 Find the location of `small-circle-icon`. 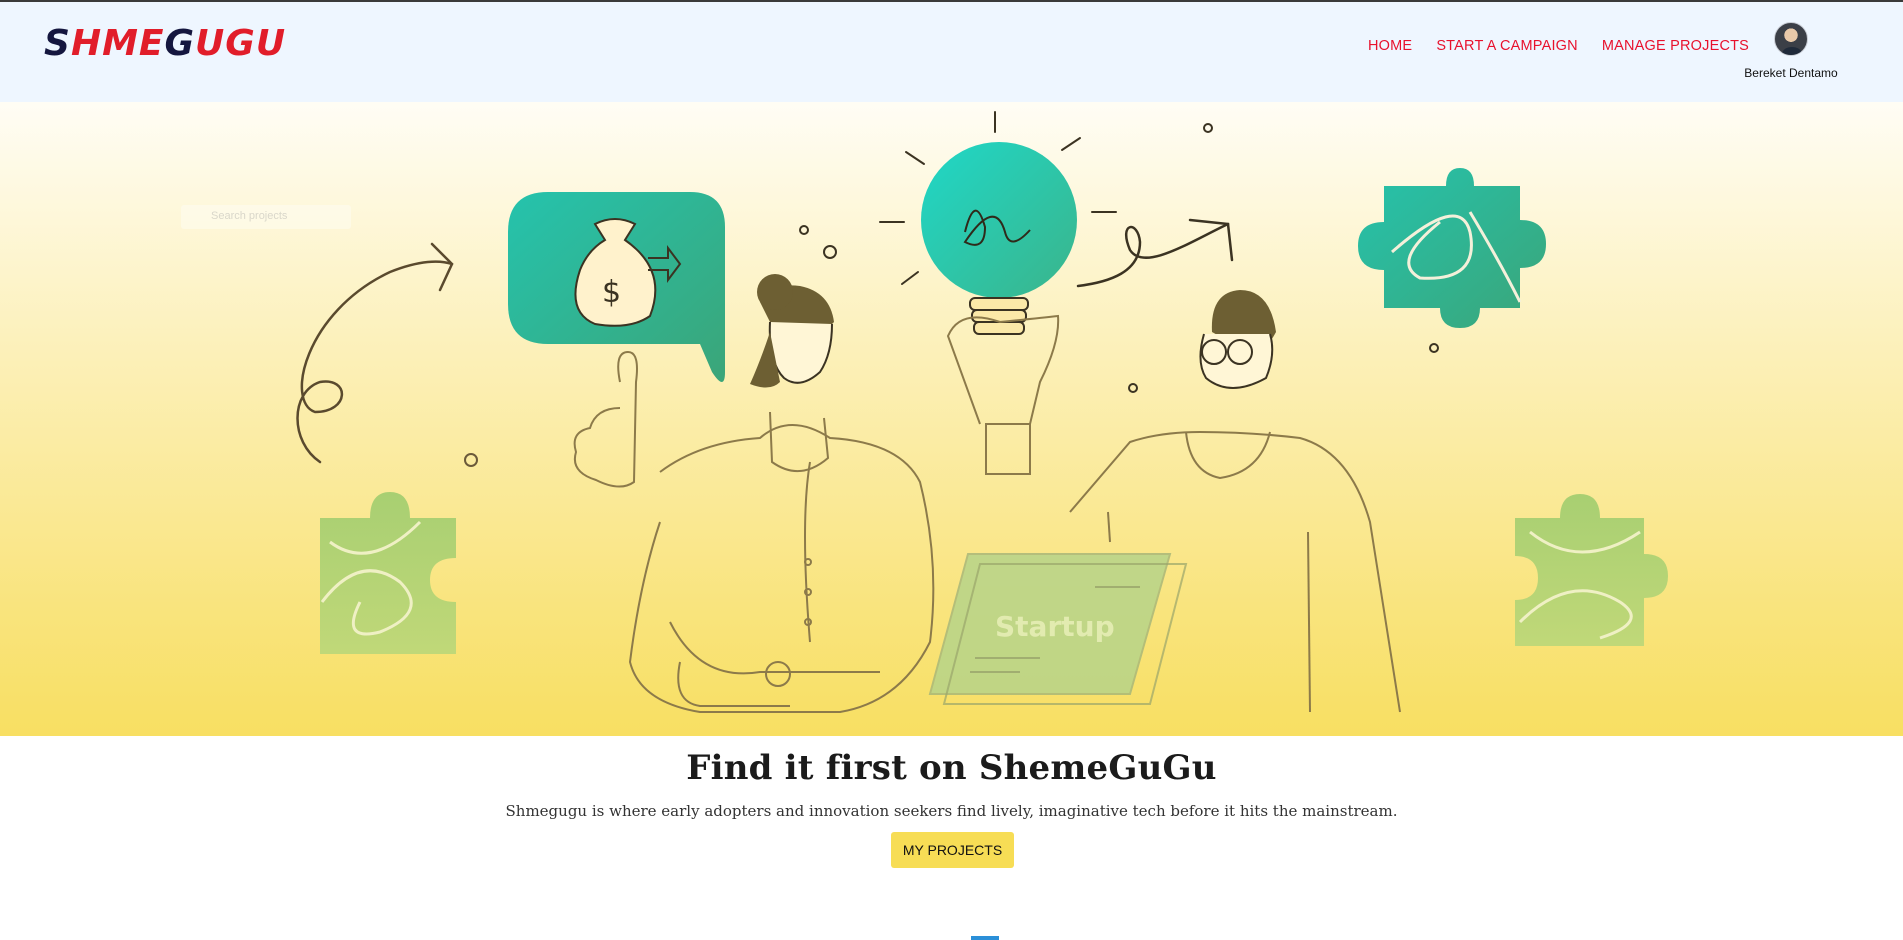

small-circle-icon is located at coordinates (471, 460).